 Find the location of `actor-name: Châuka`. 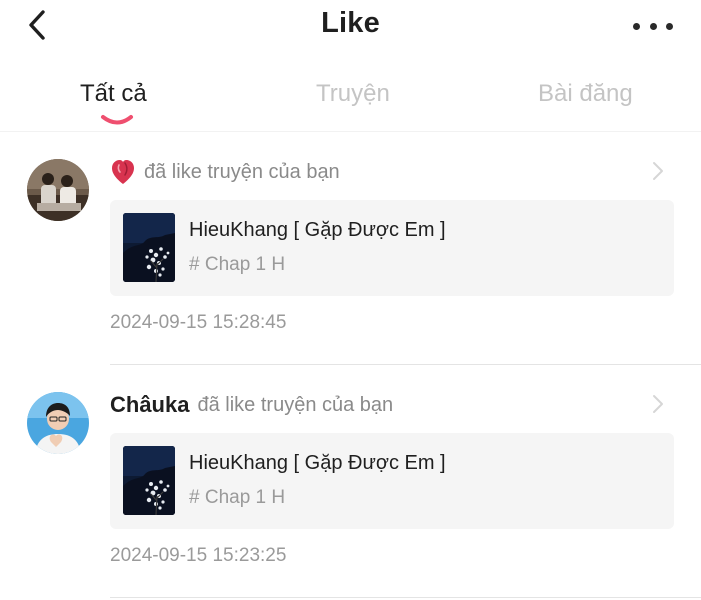

actor-name: Châuka is located at coordinates (149, 405).